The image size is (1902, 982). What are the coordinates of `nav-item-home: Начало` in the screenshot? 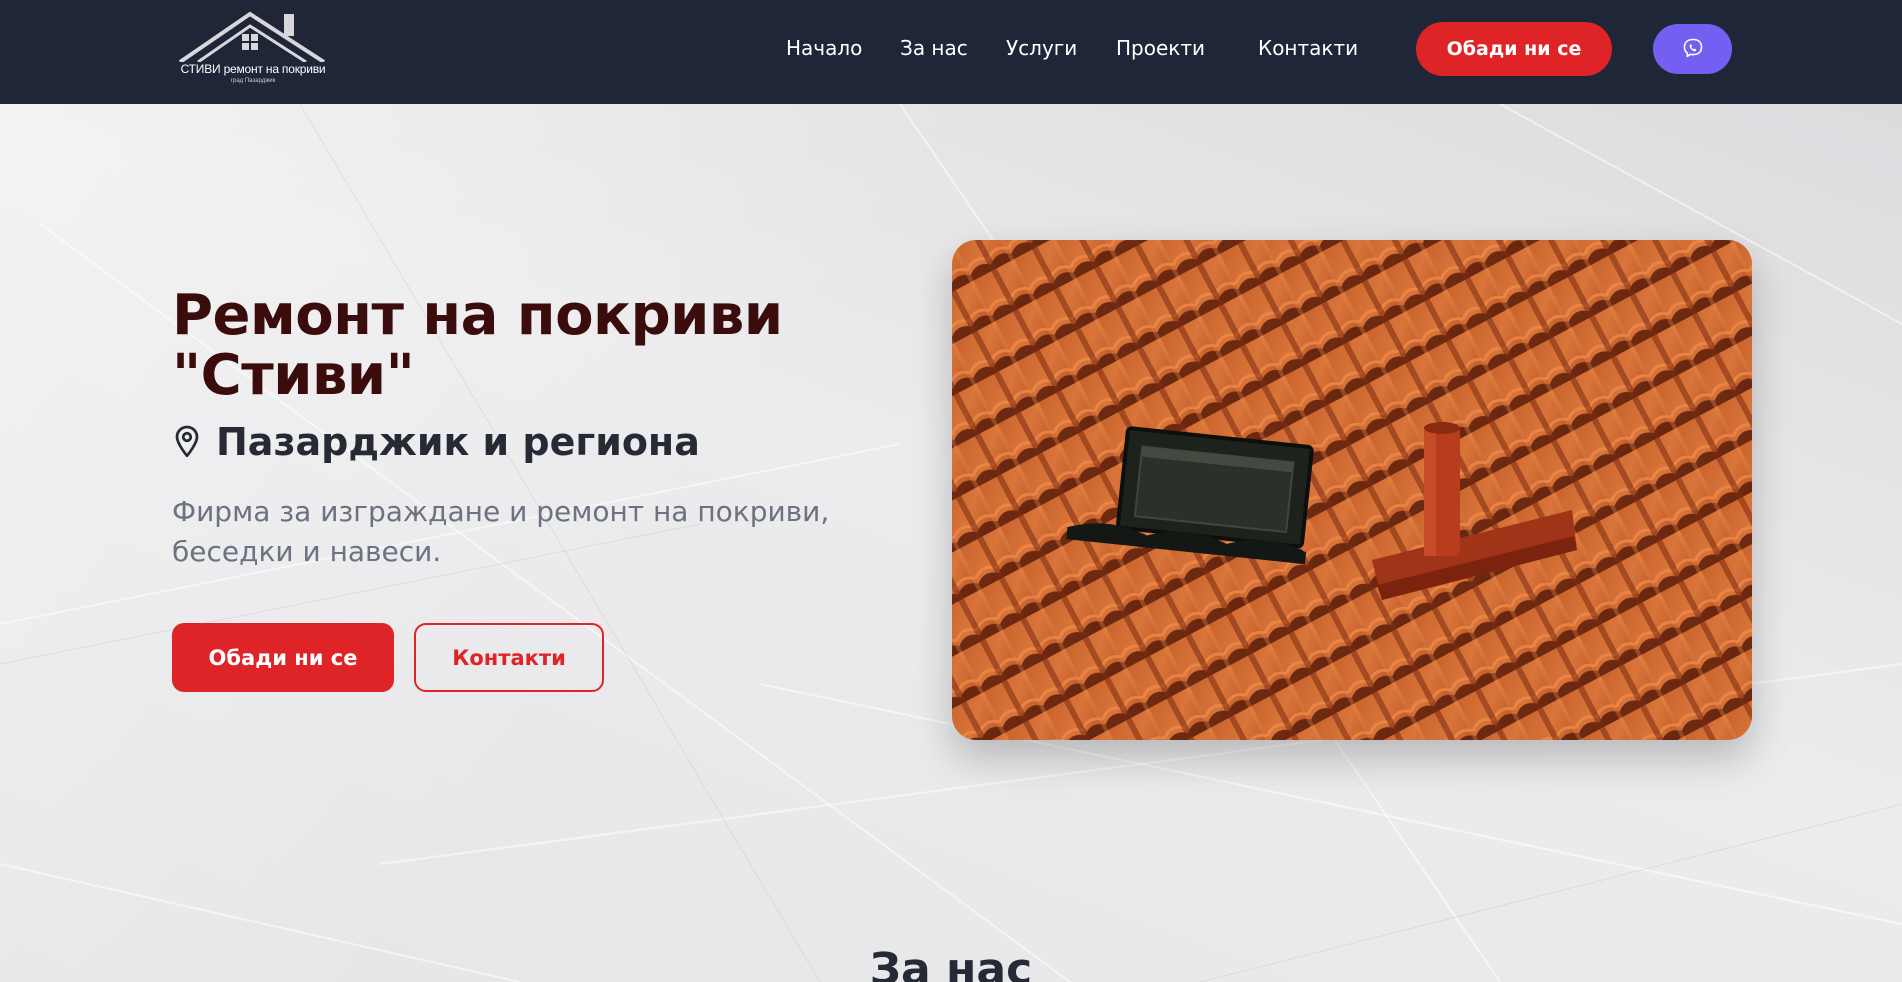 It's located at (824, 48).